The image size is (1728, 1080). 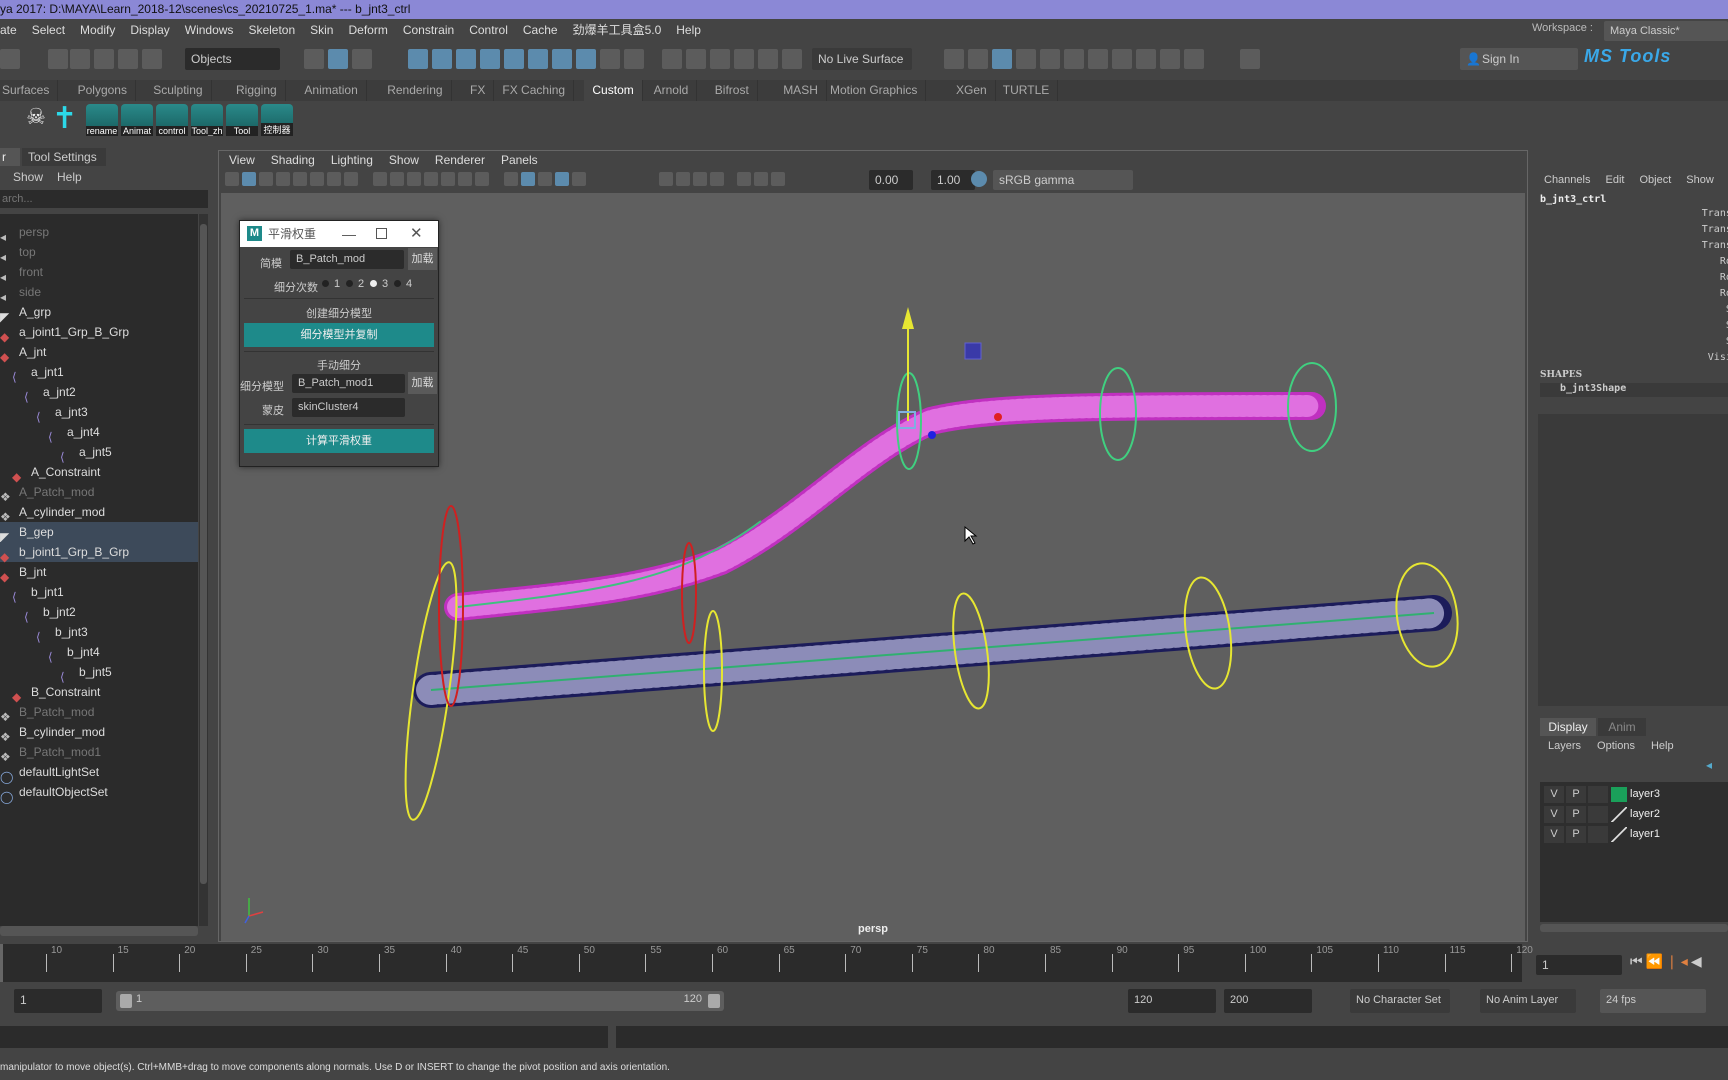 What do you see at coordinates (403, 284) in the screenshot?
I see `subdiv-radio-4: 4` at bounding box center [403, 284].